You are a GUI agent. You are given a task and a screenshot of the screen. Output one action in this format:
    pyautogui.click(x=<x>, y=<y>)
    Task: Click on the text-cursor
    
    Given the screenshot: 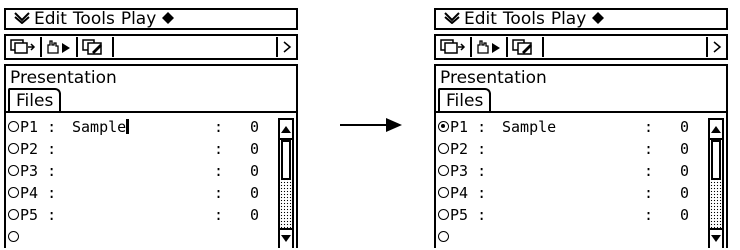 What is the action you would take?
    pyautogui.click(x=128, y=126)
    